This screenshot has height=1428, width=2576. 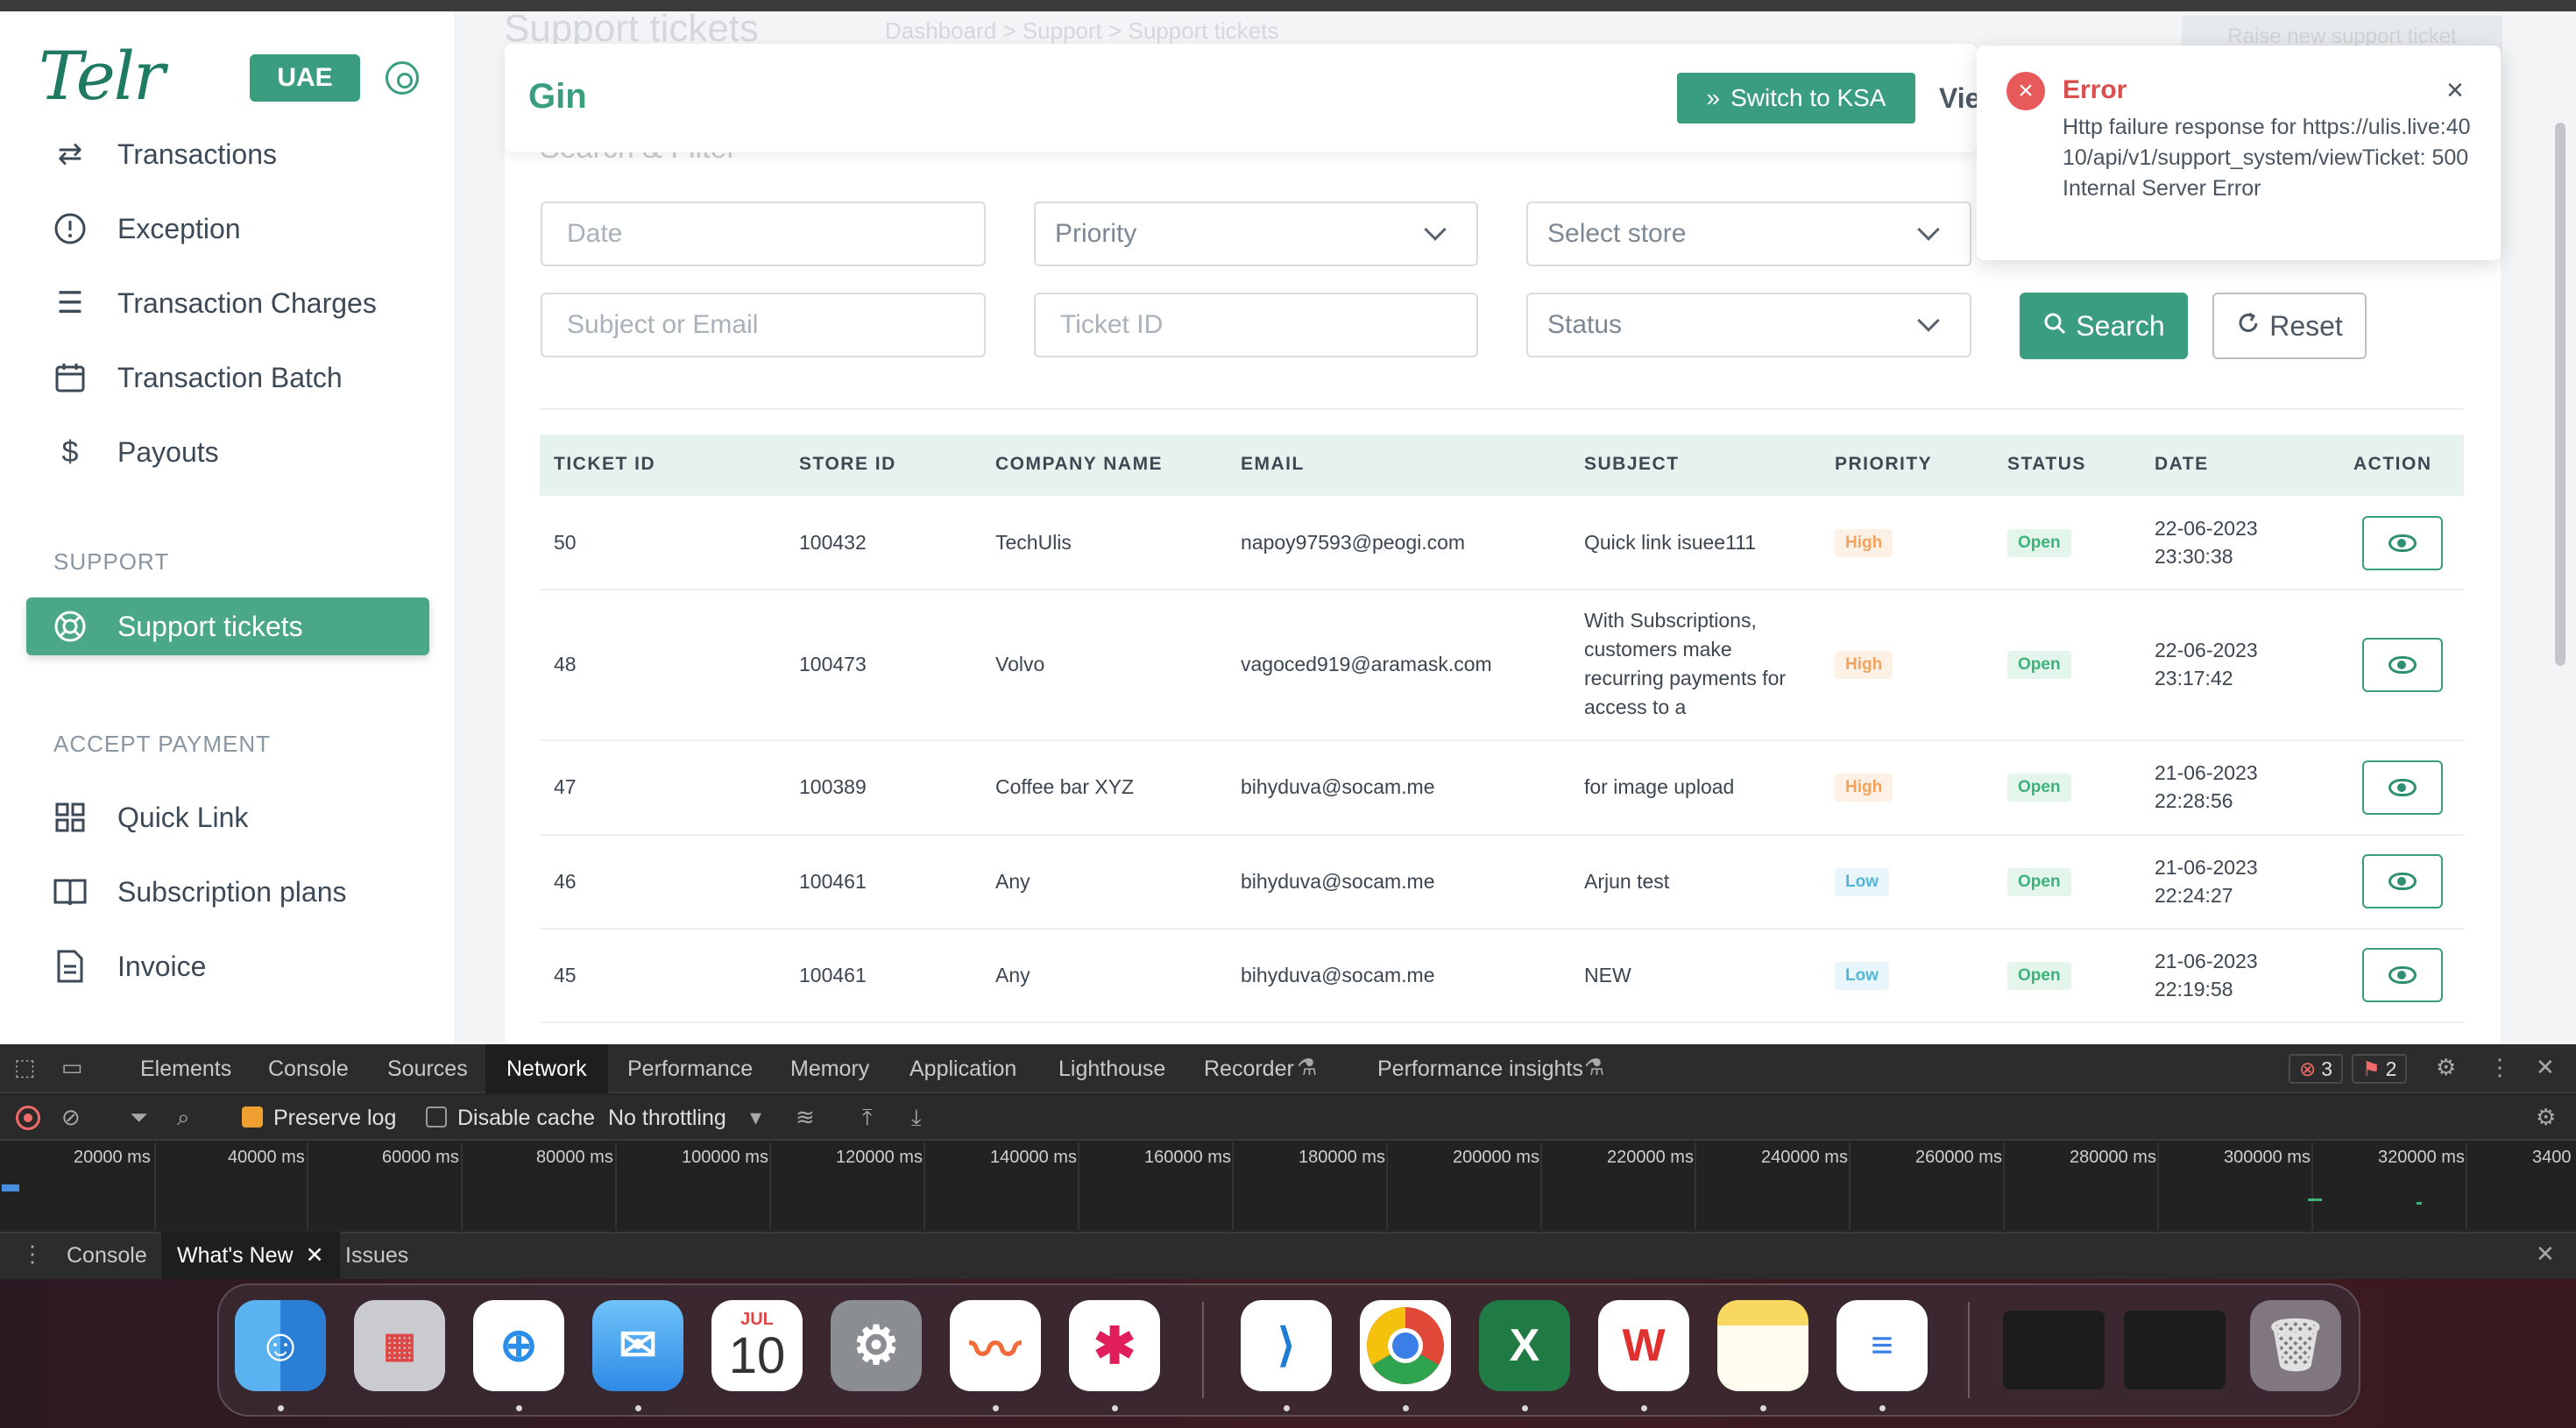 What do you see at coordinates (805, 1117) in the screenshot?
I see `network-conditions-icon: ≋` at bounding box center [805, 1117].